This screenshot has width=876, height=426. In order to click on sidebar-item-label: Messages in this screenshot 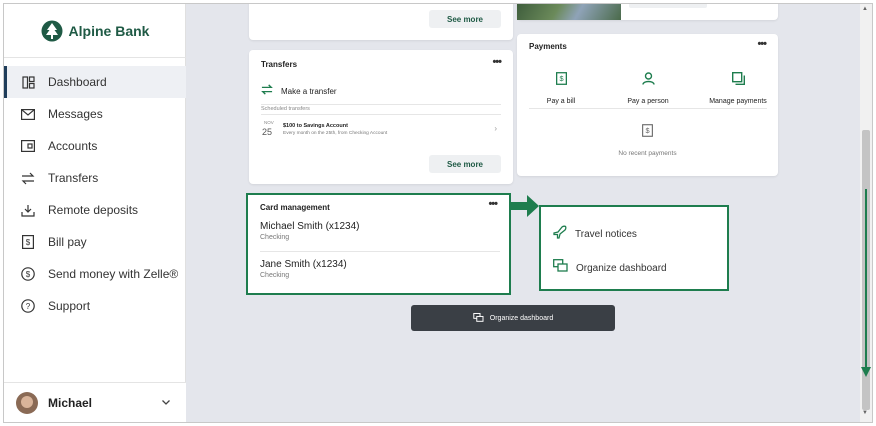, I will do `click(75, 114)`.